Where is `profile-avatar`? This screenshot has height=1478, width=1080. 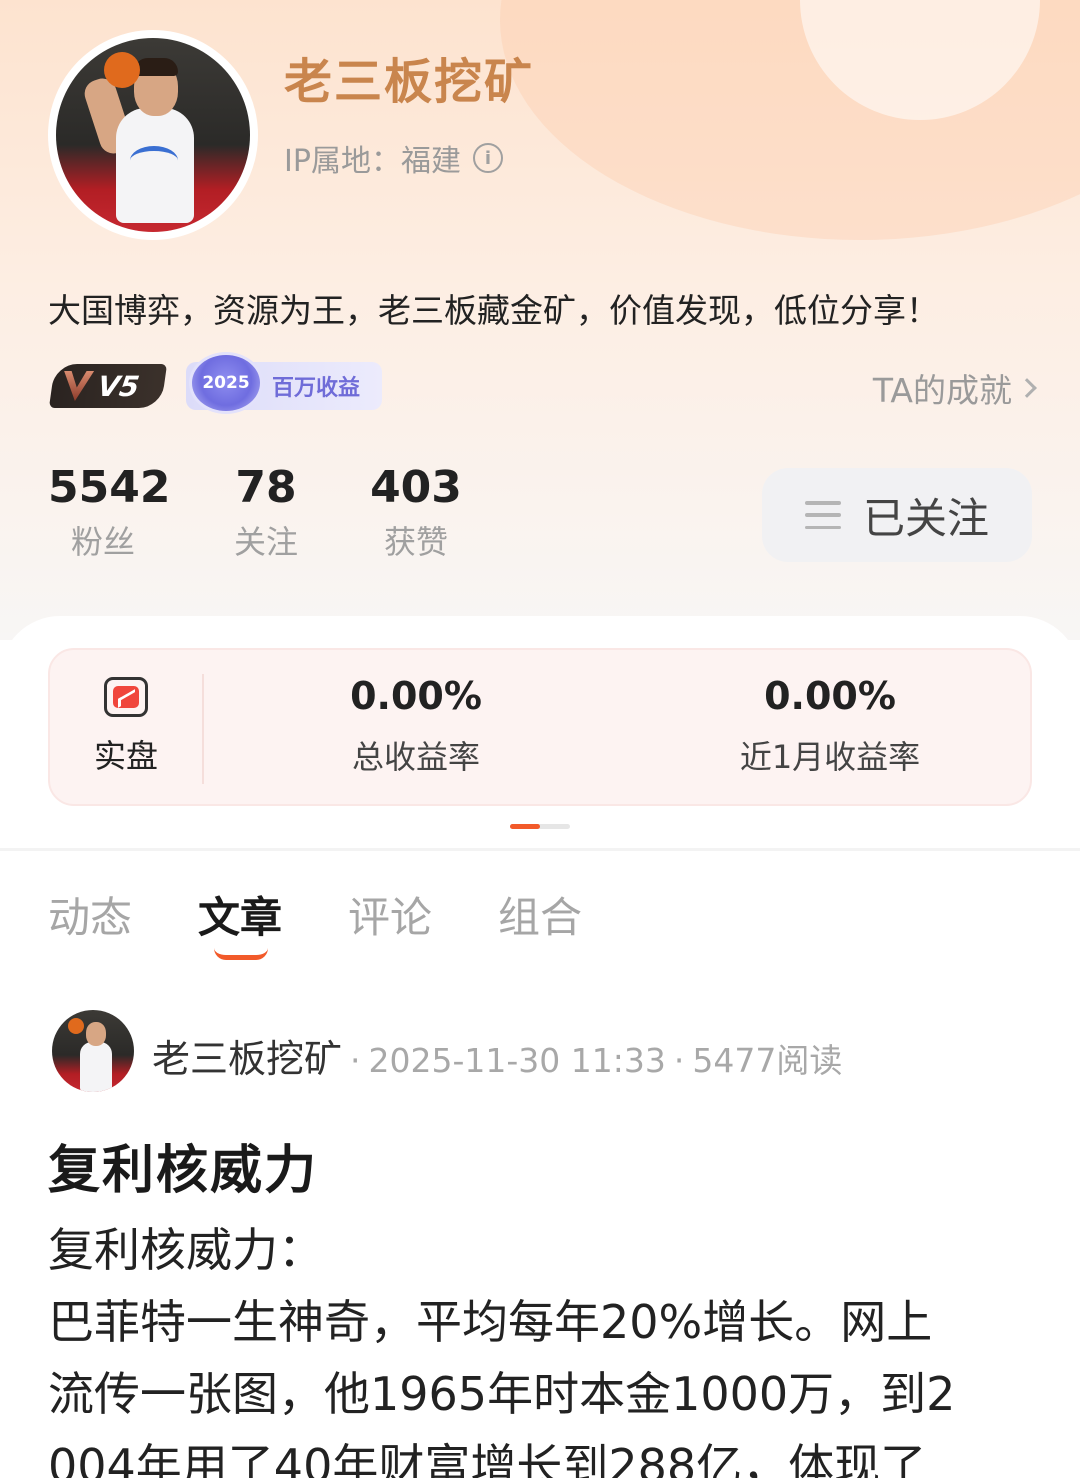
profile-avatar is located at coordinates (153, 135).